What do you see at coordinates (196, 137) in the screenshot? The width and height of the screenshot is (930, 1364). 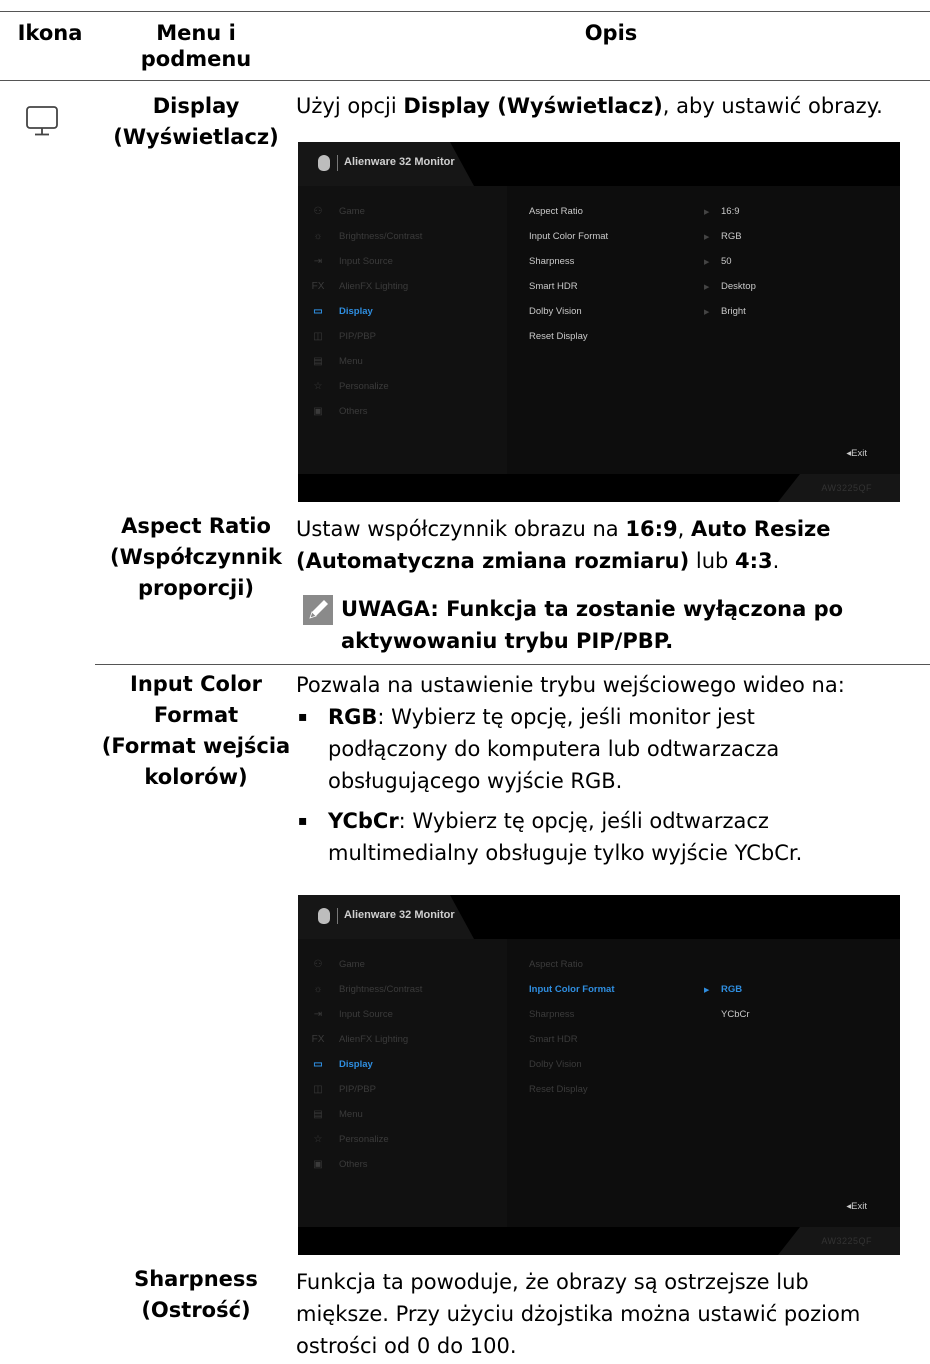 I see `display-menu-name-line2: (Wyświetlacz)` at bounding box center [196, 137].